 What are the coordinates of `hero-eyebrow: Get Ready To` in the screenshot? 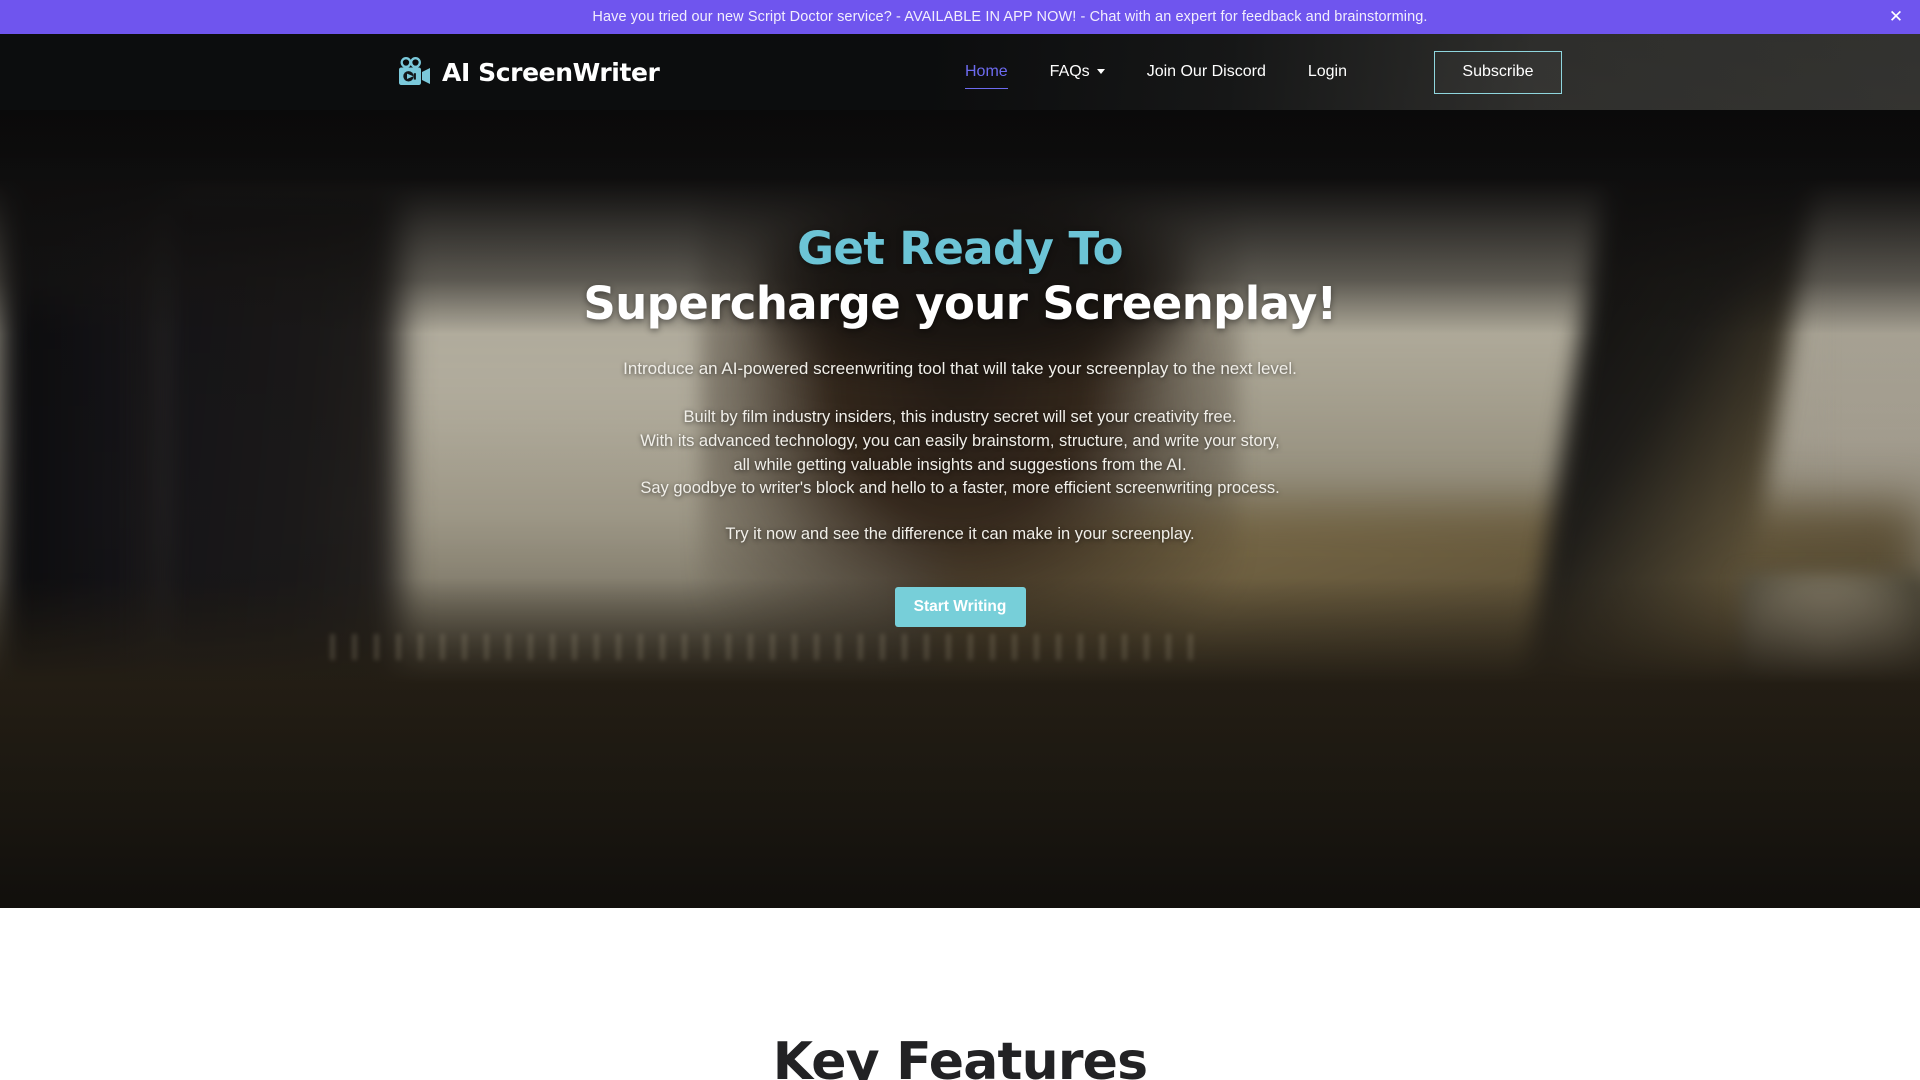 It's located at (960, 248).